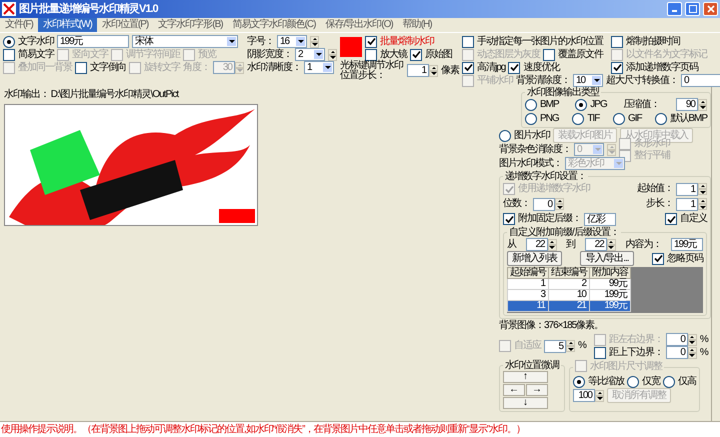 This screenshot has width=720, height=437. I want to click on group-title: 递增数字水印设置：, so click(545, 176).